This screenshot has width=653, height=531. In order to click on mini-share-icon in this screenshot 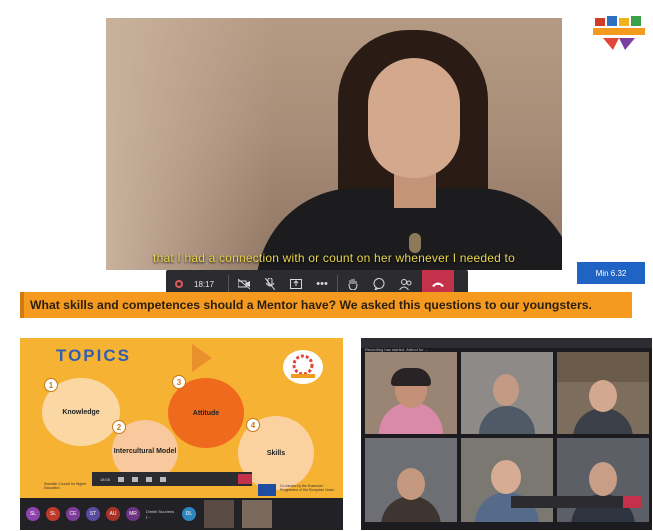, I will do `click(149, 479)`.